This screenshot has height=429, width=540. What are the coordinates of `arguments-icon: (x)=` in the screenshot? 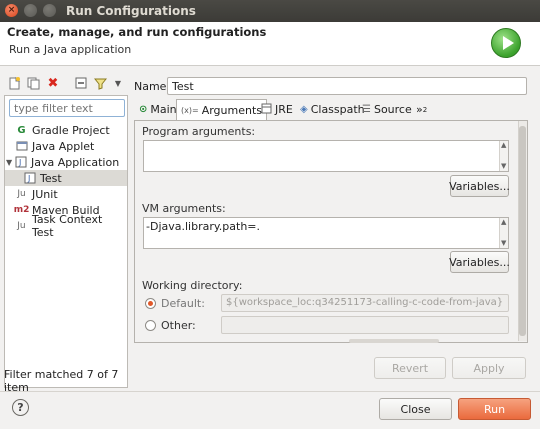 It's located at (190, 110).